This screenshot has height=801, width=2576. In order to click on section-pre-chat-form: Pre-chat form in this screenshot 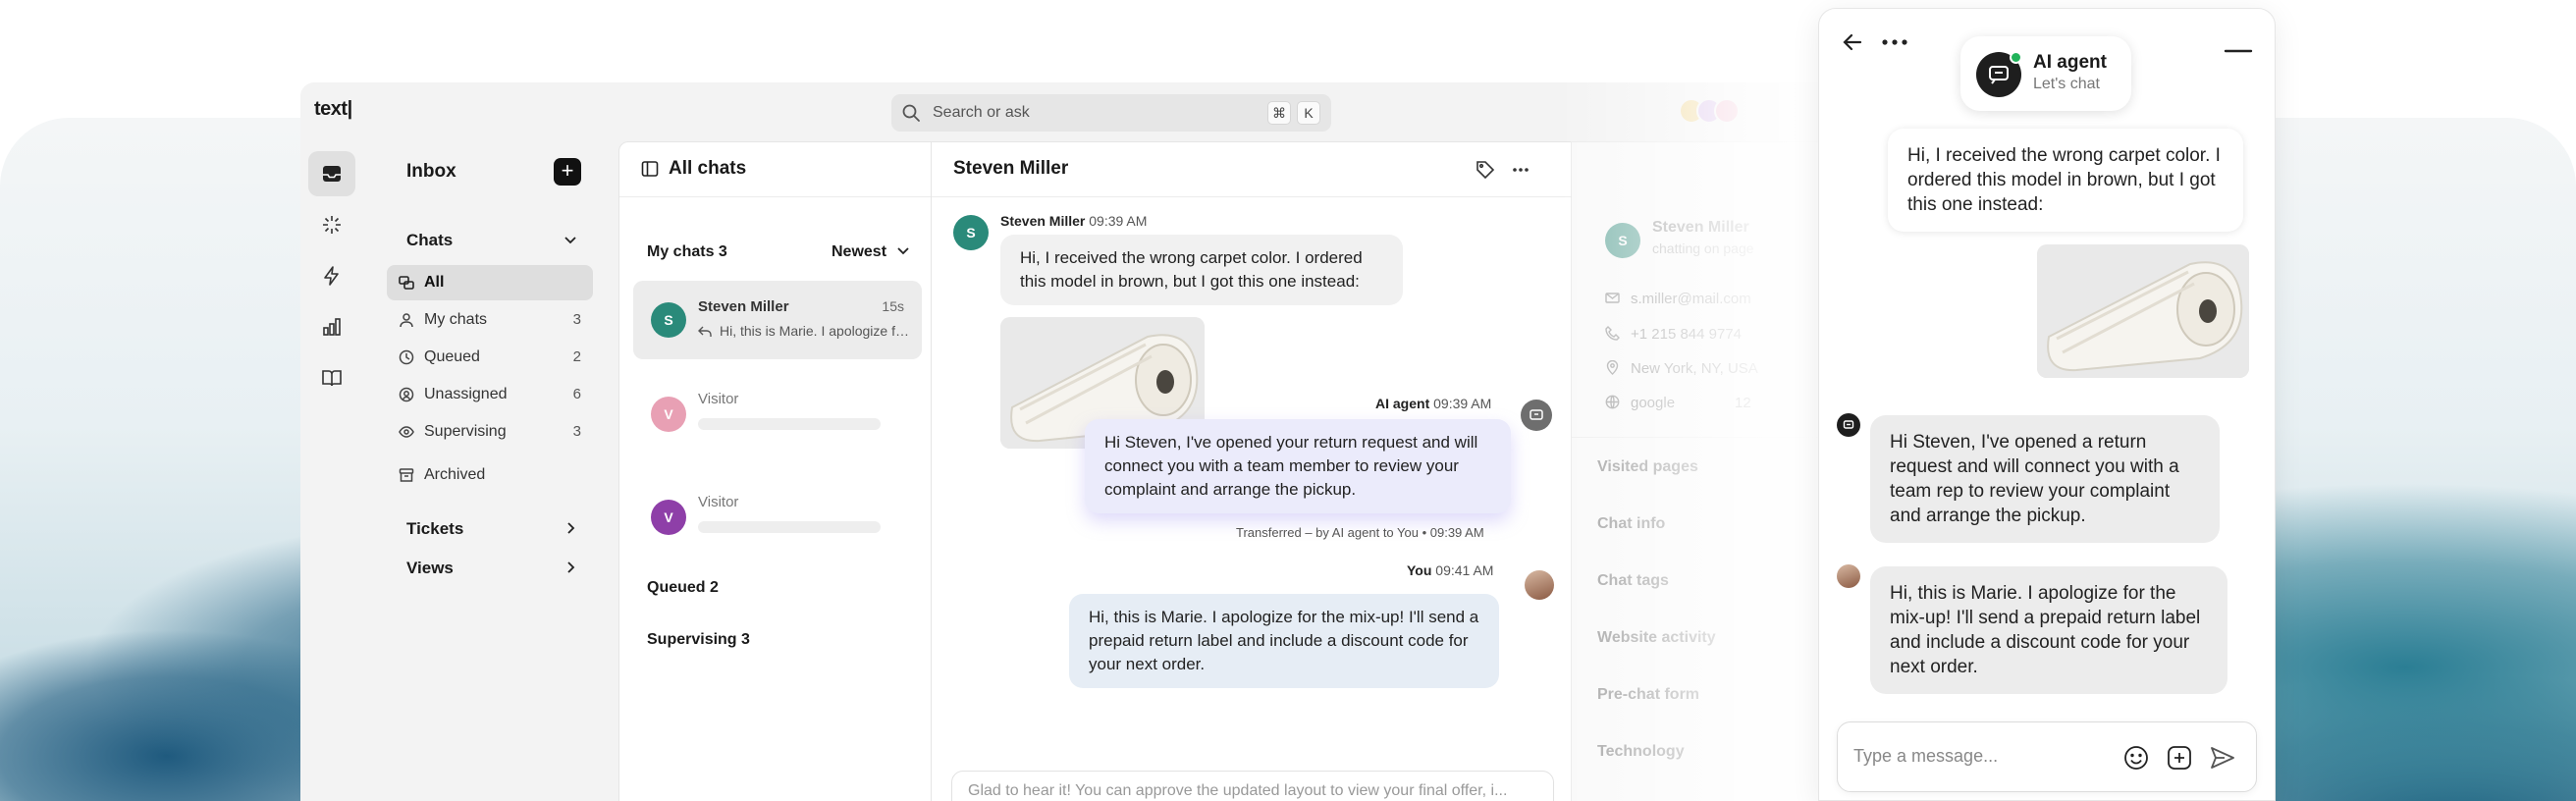, I will do `click(1648, 695)`.